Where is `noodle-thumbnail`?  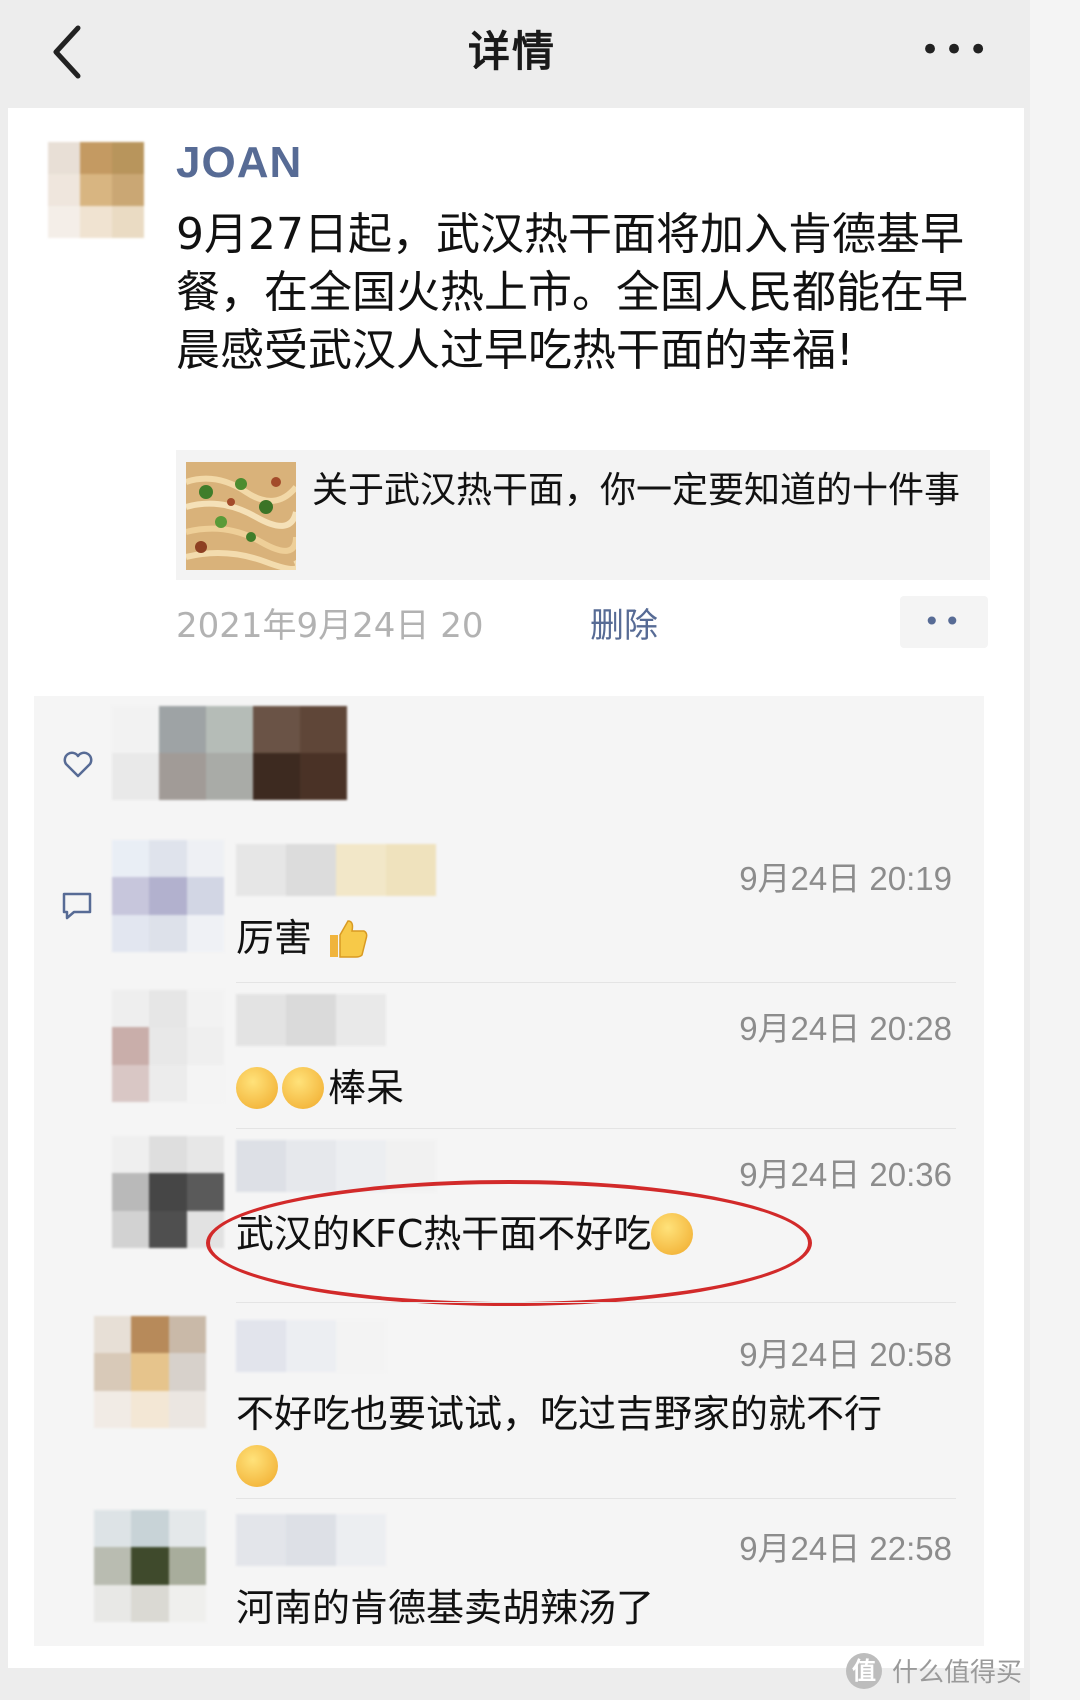
noodle-thumbnail is located at coordinates (241, 516).